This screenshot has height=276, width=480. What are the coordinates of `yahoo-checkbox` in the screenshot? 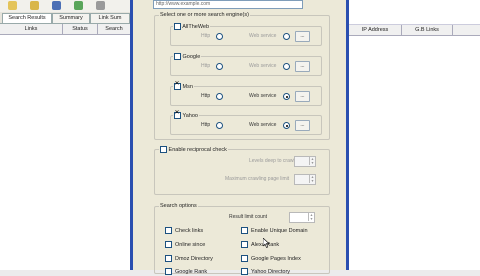 It's located at (177, 114).